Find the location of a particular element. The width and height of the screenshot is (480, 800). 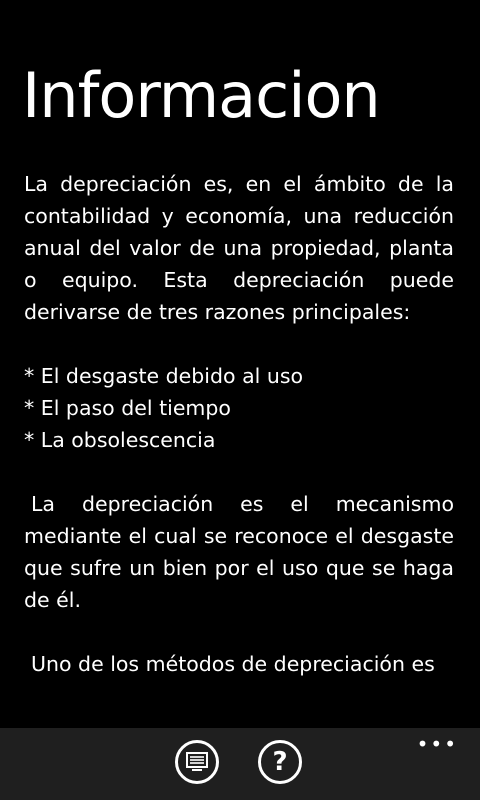

help-icon: ? is located at coordinates (280, 762).